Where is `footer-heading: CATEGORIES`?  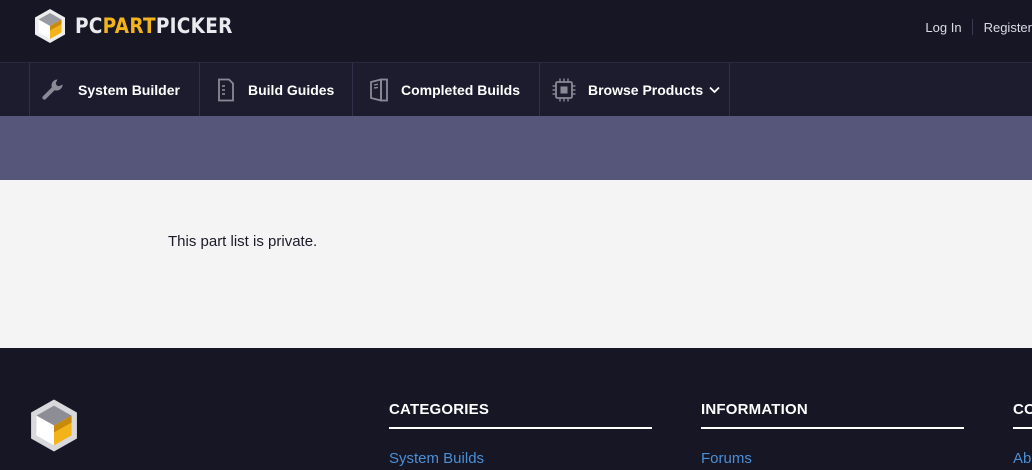
footer-heading: CATEGORIES is located at coordinates (520, 415).